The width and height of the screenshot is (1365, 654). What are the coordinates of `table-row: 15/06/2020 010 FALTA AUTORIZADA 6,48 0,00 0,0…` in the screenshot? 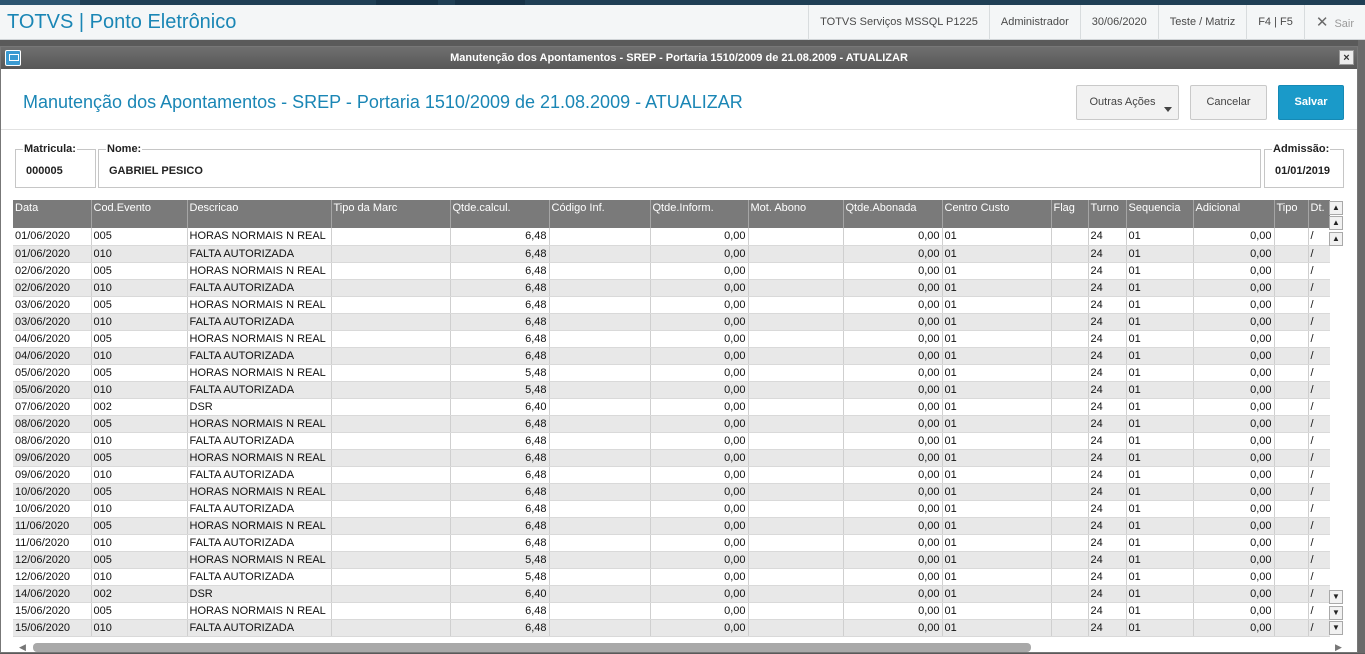 It's located at (671, 628).